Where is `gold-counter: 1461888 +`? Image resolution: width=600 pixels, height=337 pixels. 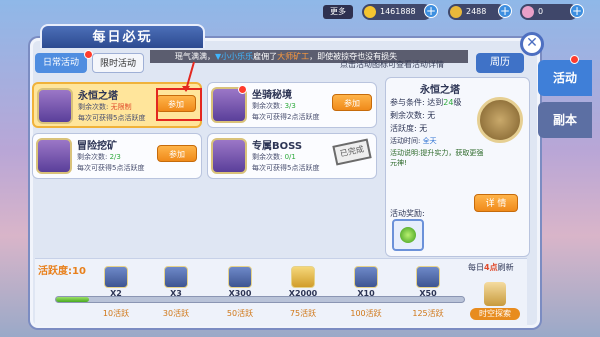 gold-counter: 1461888 + is located at coordinates (400, 12).